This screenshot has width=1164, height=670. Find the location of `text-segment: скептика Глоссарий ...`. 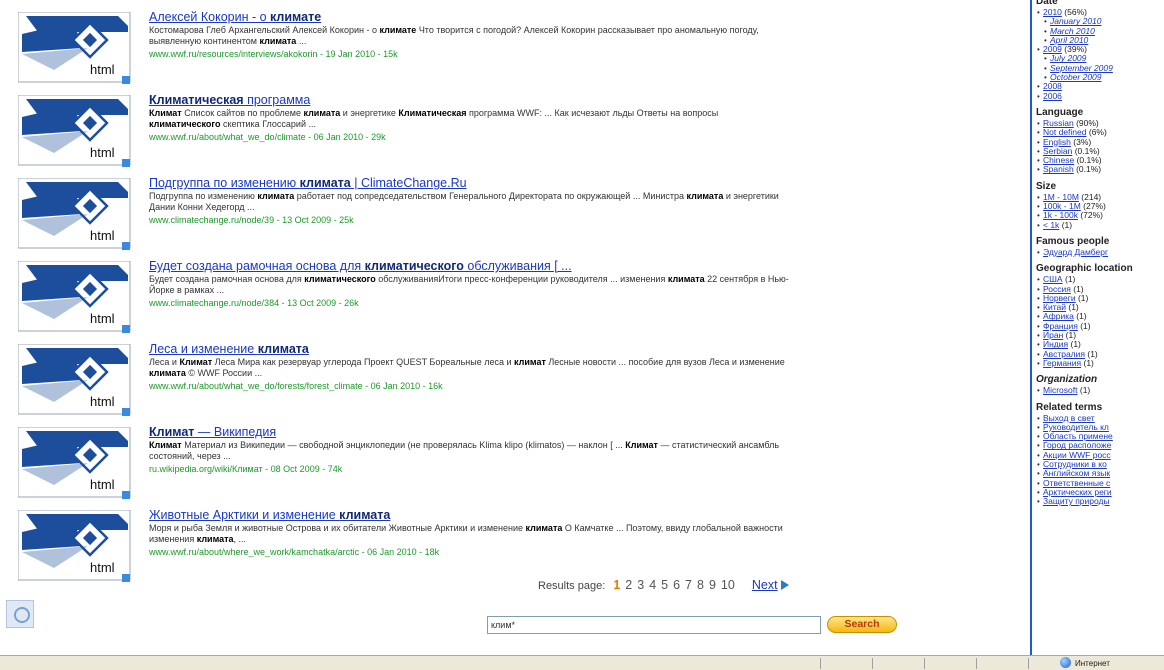

text-segment: скептика Глоссарий ... is located at coordinates (268, 124).